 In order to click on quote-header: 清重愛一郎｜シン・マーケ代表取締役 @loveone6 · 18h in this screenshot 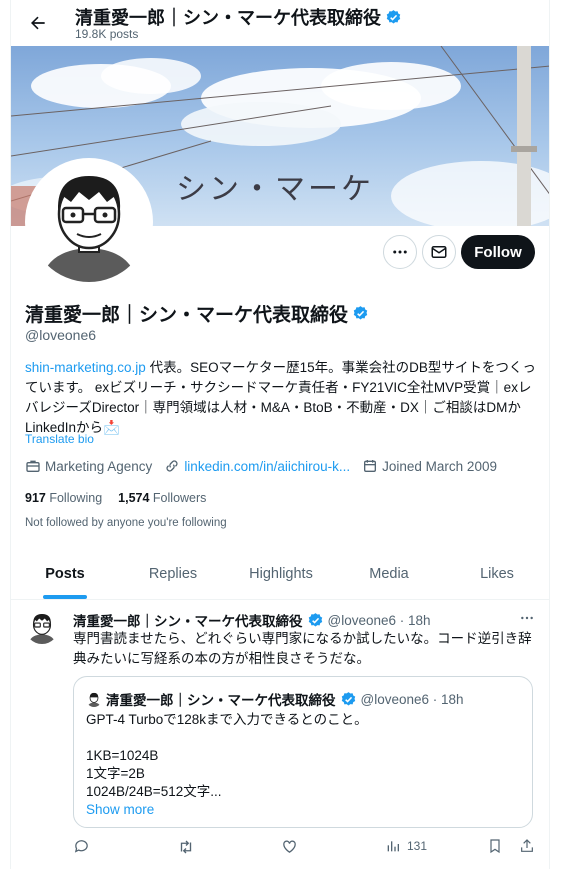, I will do `click(275, 699)`.